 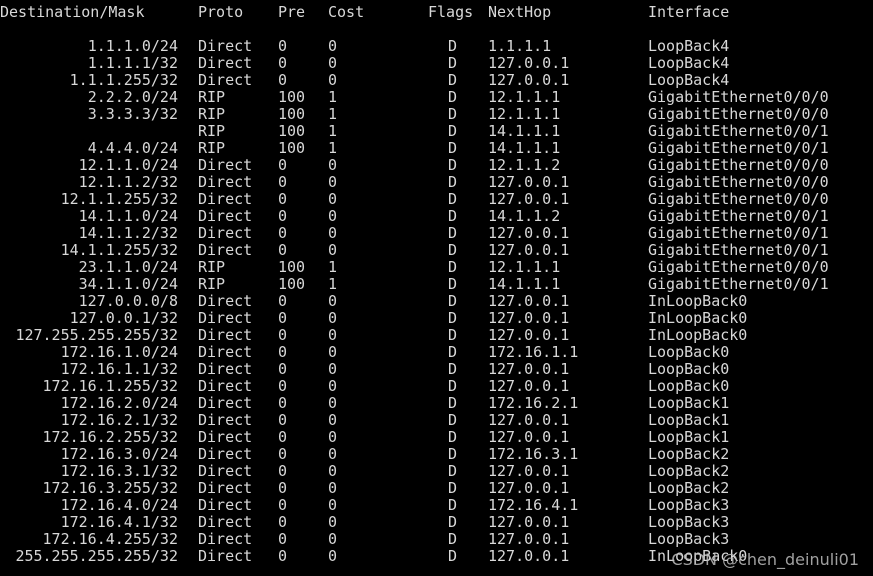 What do you see at coordinates (119, 403) in the screenshot?
I see `route-destination: 172.16.2.0/24` at bounding box center [119, 403].